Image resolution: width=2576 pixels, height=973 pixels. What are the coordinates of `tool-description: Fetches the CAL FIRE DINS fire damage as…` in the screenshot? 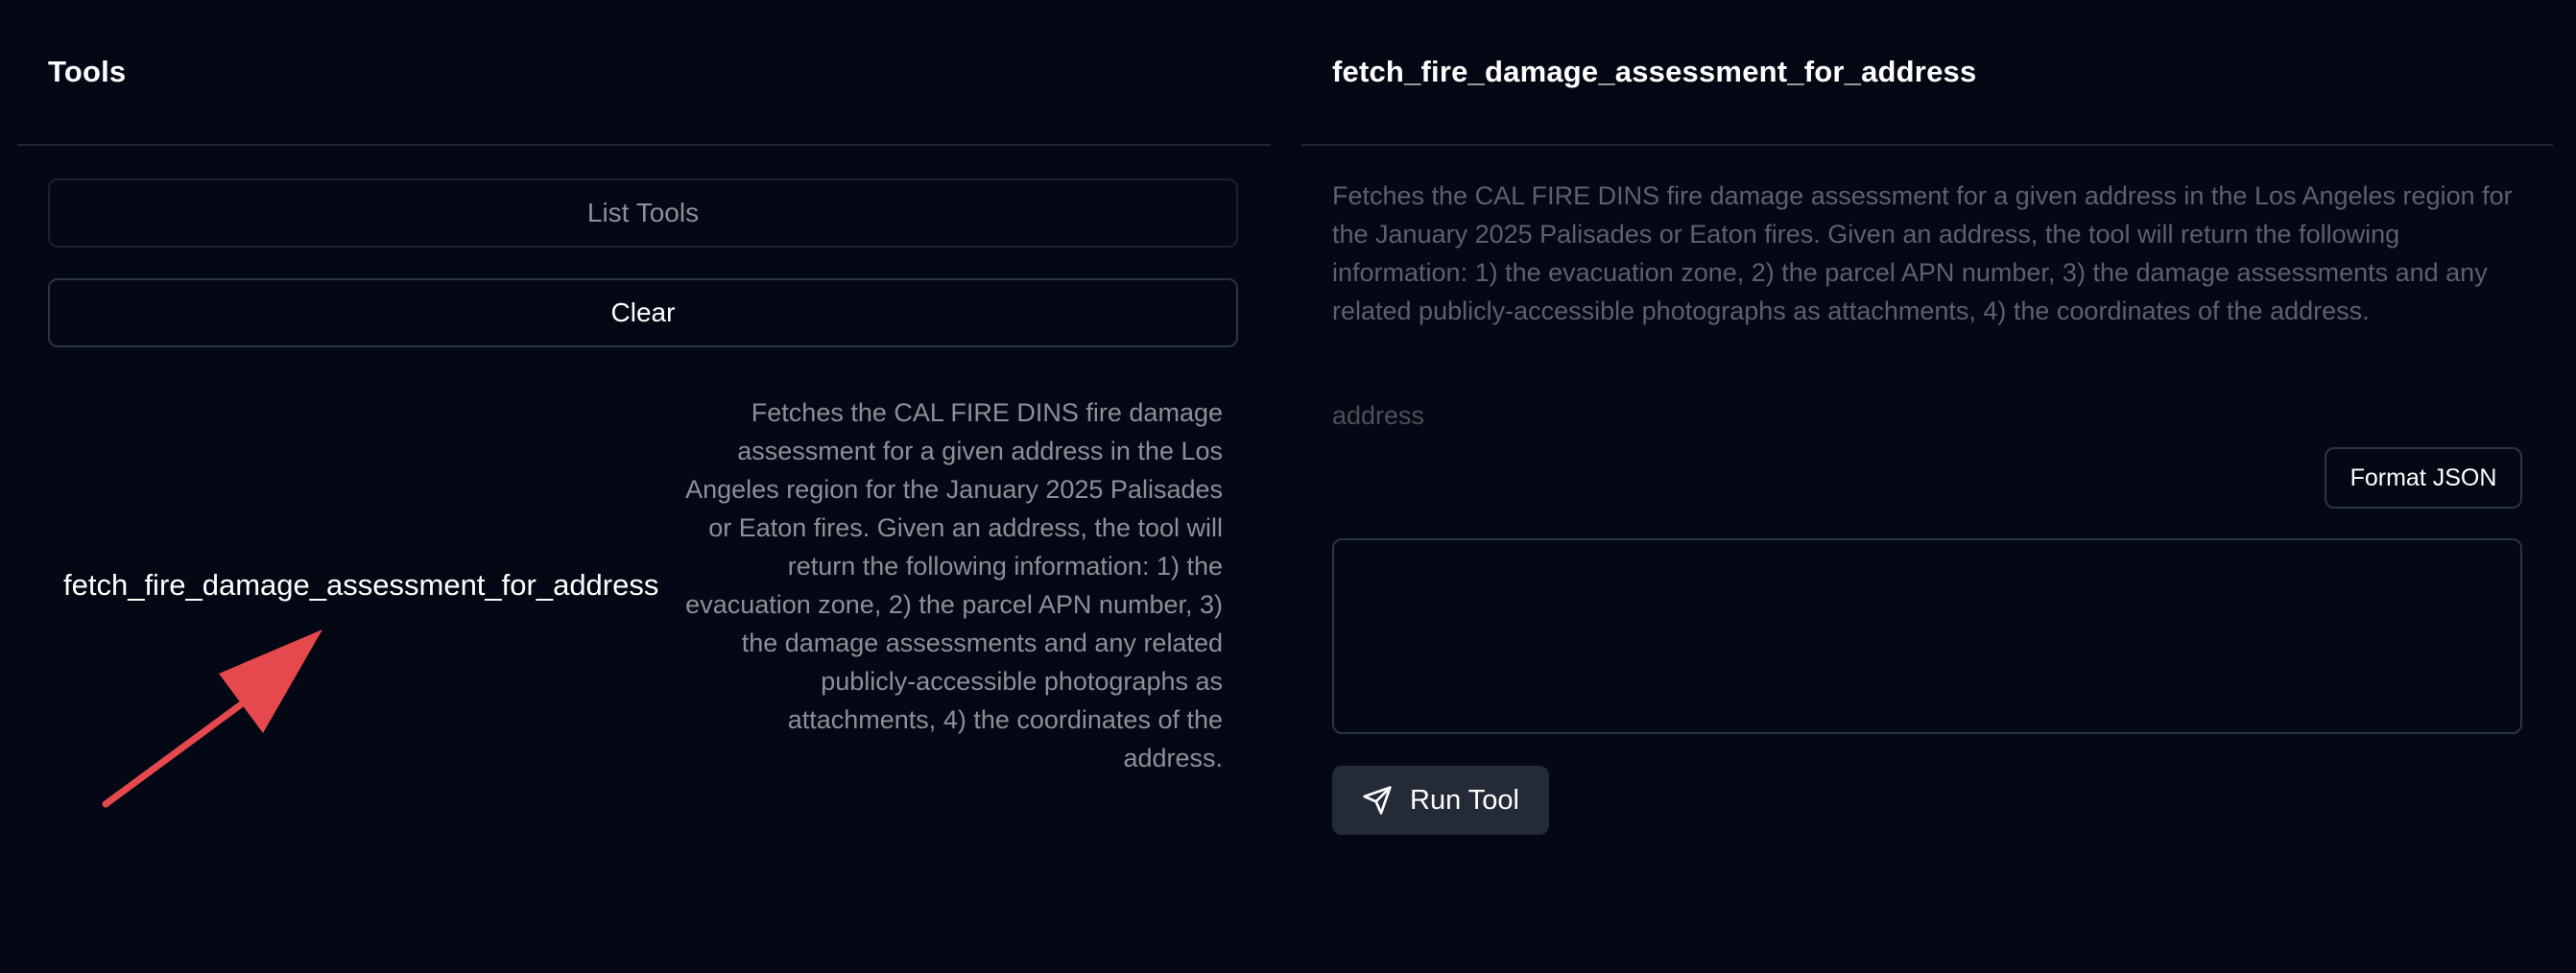 It's located at (954, 585).